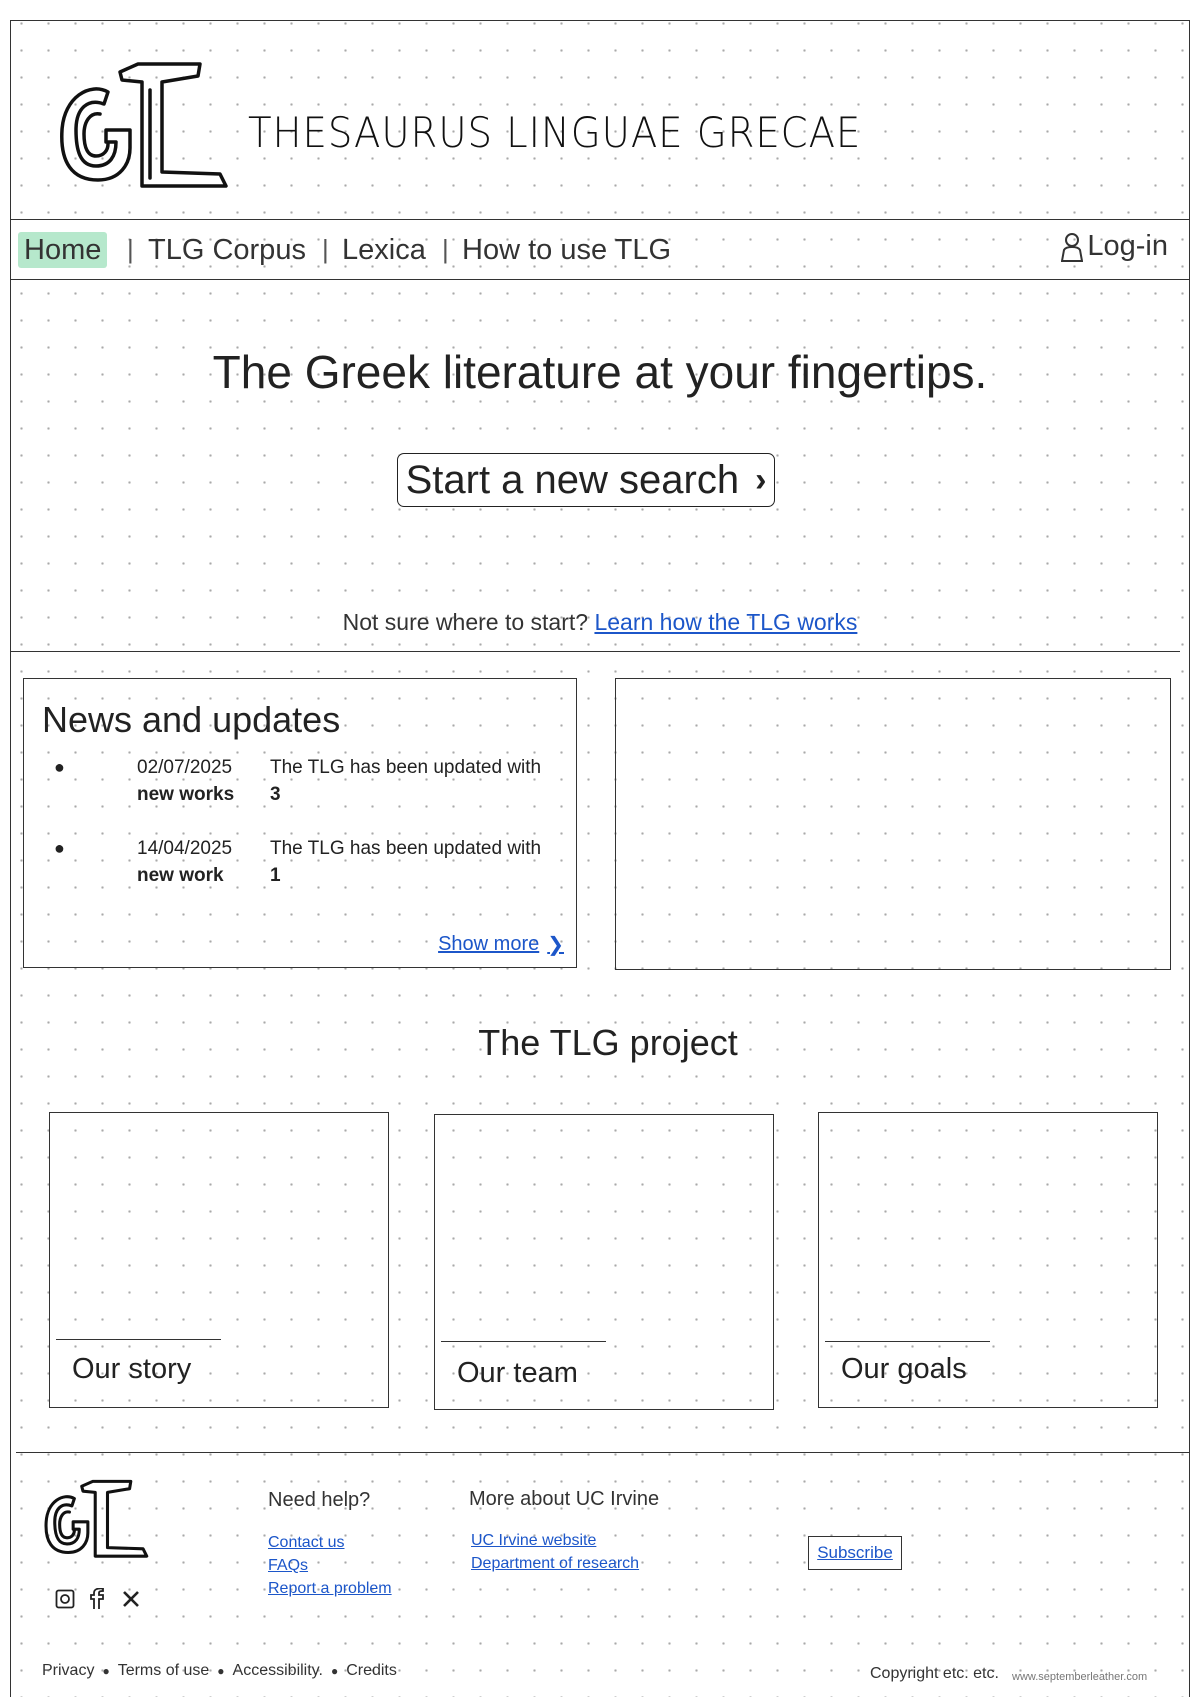 The height and width of the screenshot is (1697, 1200). What do you see at coordinates (934, 1673) in the screenshot?
I see `copyright-text: Copyright etc. etc.` at bounding box center [934, 1673].